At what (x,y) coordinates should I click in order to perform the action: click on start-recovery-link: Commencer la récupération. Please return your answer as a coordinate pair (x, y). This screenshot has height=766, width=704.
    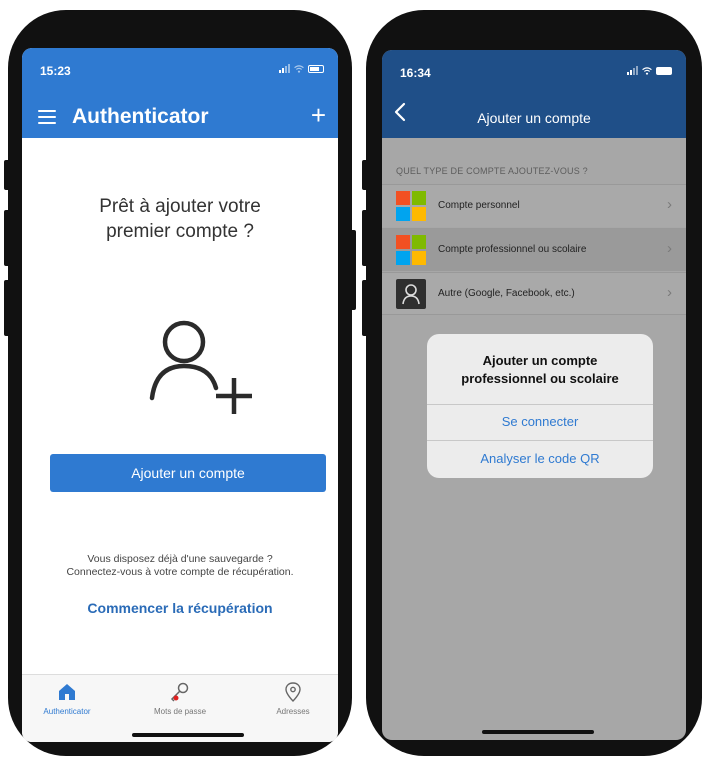
    Looking at the image, I should click on (180, 608).